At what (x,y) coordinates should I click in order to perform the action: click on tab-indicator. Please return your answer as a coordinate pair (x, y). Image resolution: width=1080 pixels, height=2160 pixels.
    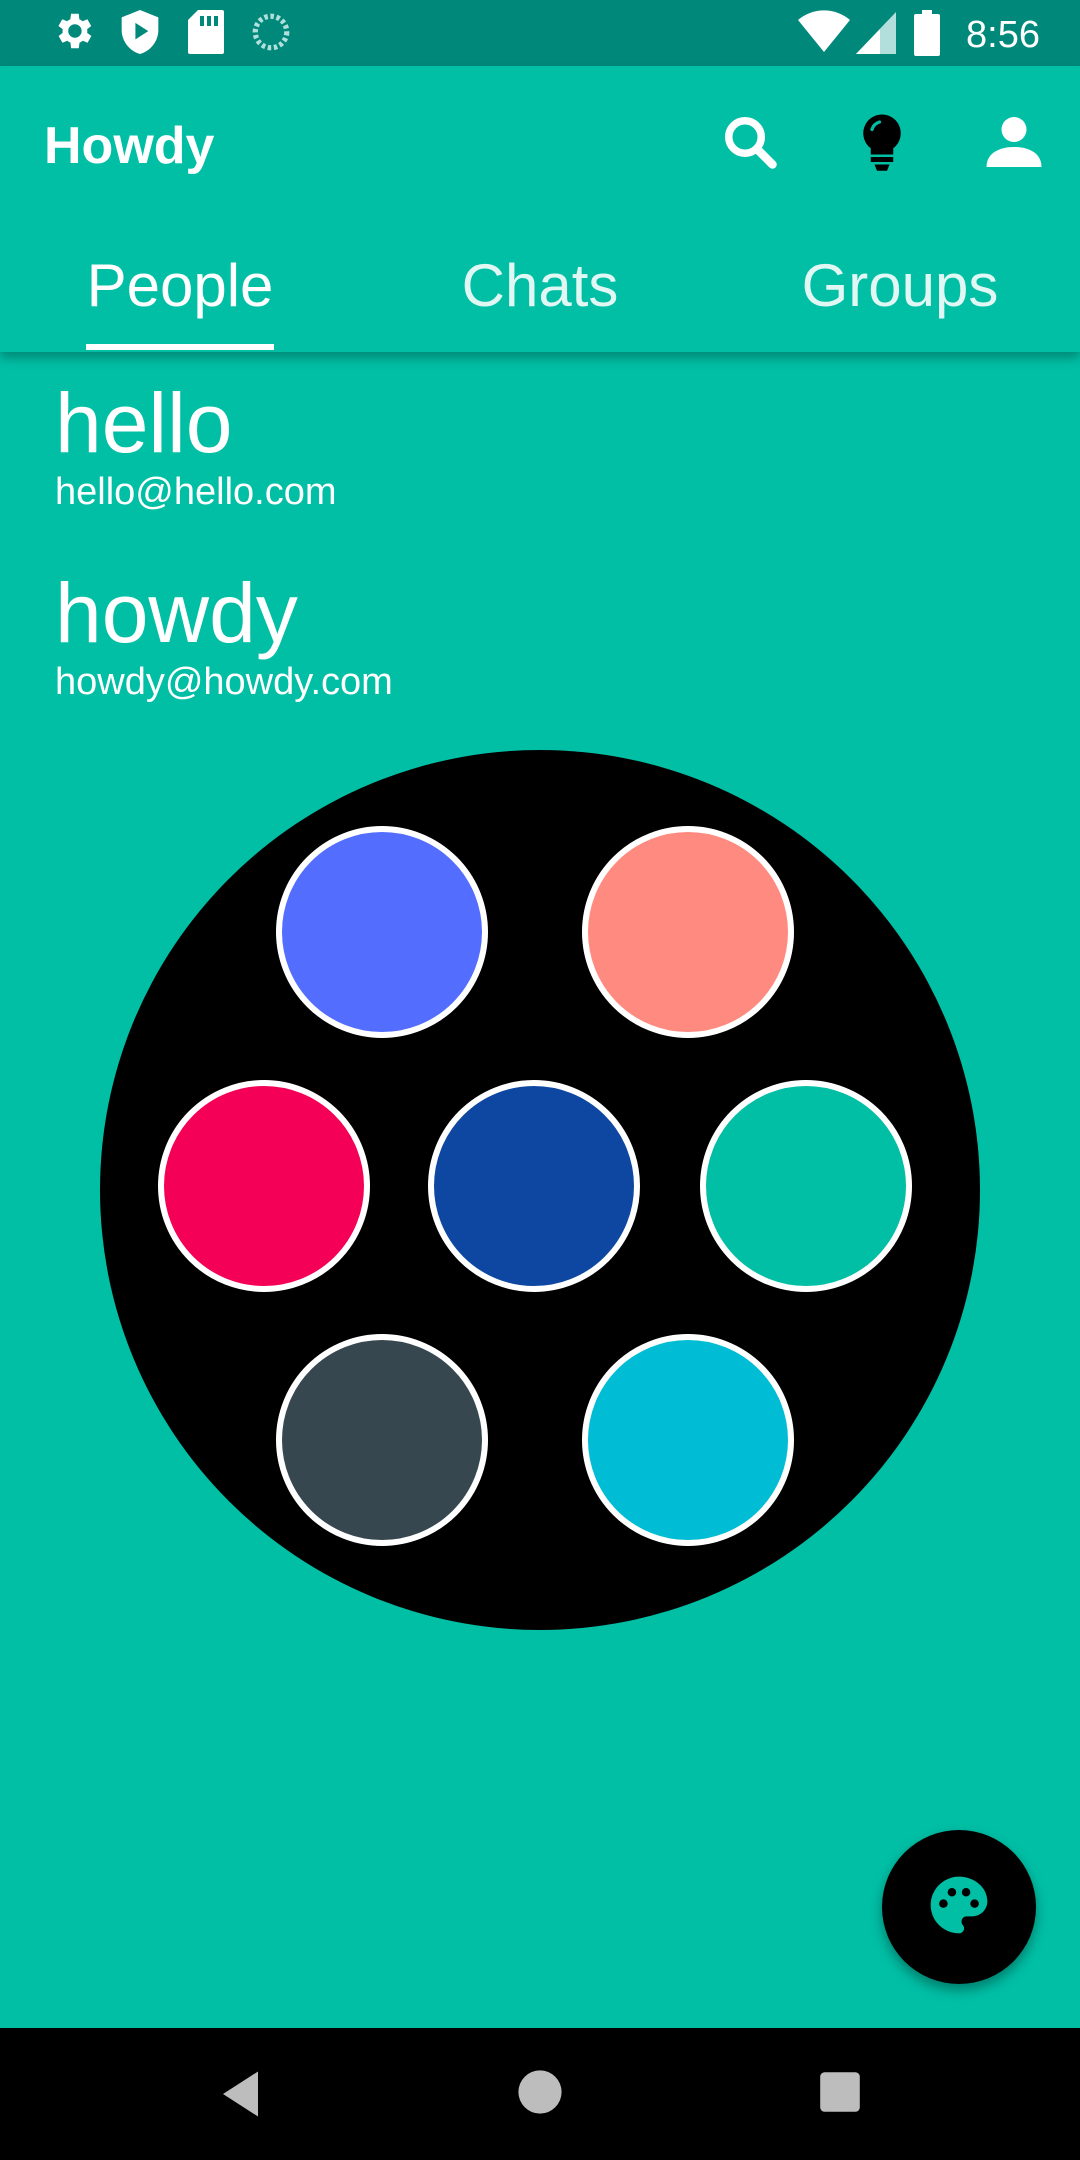
    Looking at the image, I should click on (180, 347).